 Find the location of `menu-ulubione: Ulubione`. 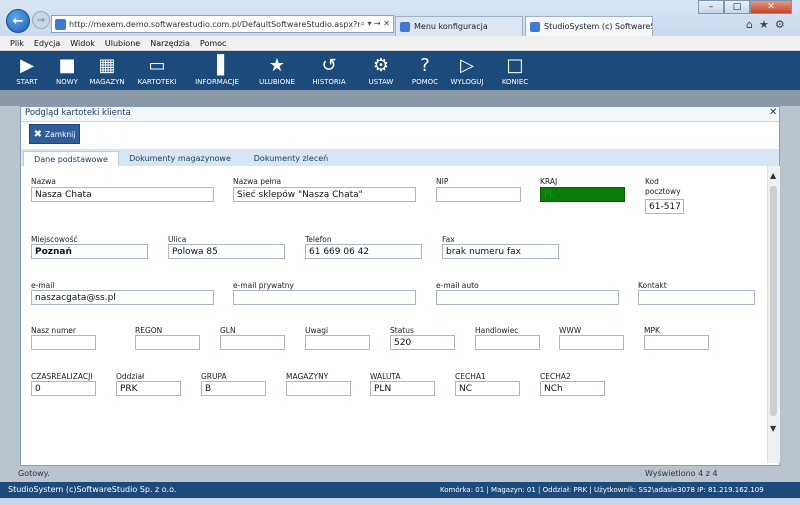

menu-ulubione: Ulubione is located at coordinates (122, 43).